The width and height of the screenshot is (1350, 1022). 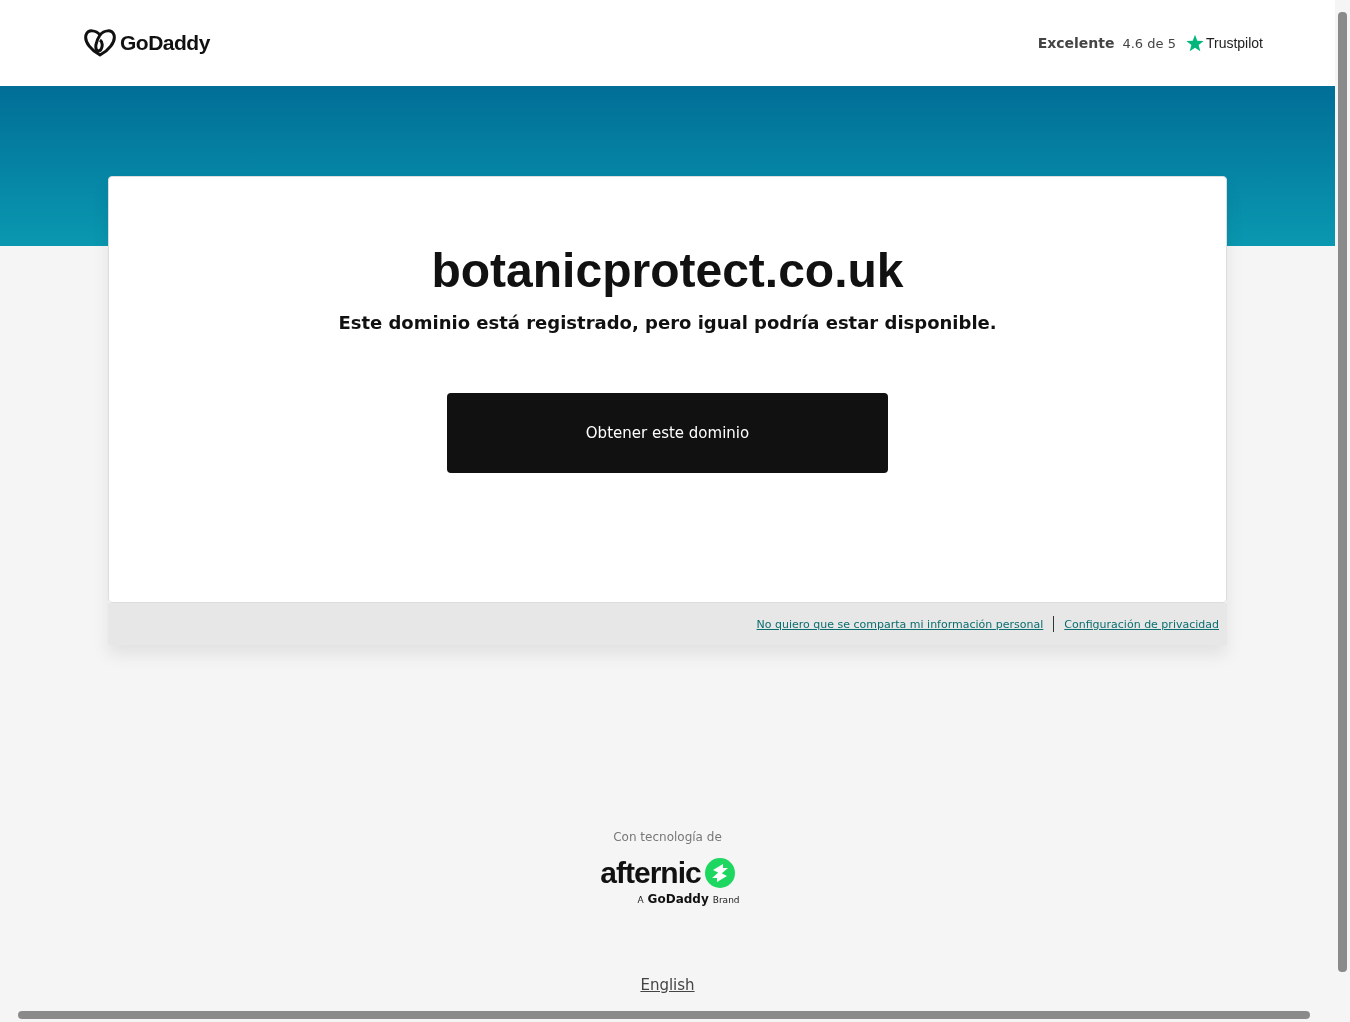 I want to click on privacy-link: Configuración de privacidad, so click(x=1141, y=624).